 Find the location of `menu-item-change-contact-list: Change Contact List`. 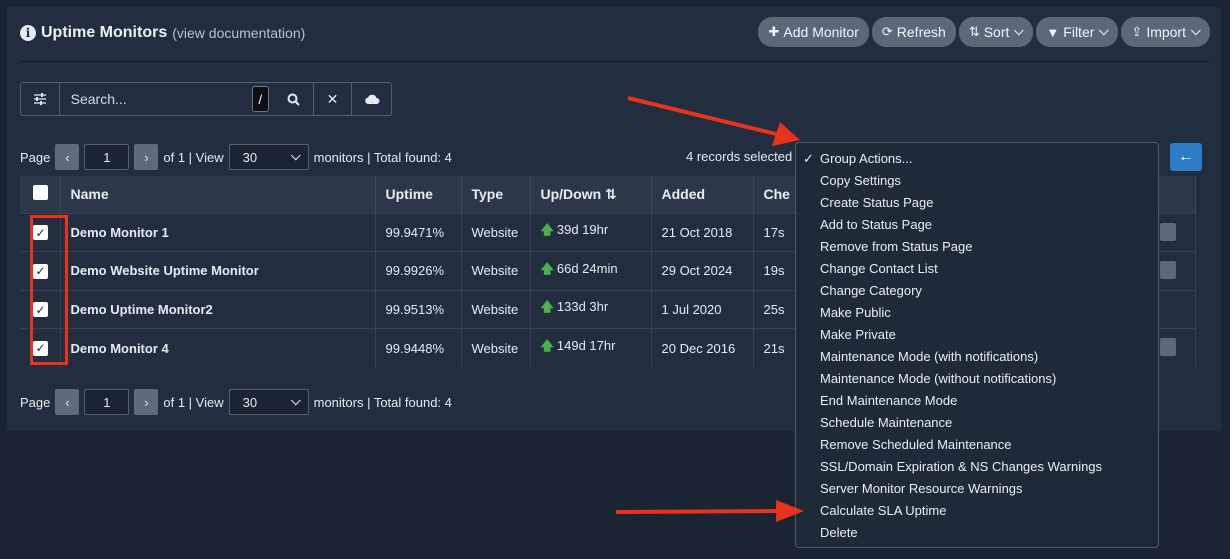

menu-item-change-contact-list: Change Contact List is located at coordinates (977, 269).